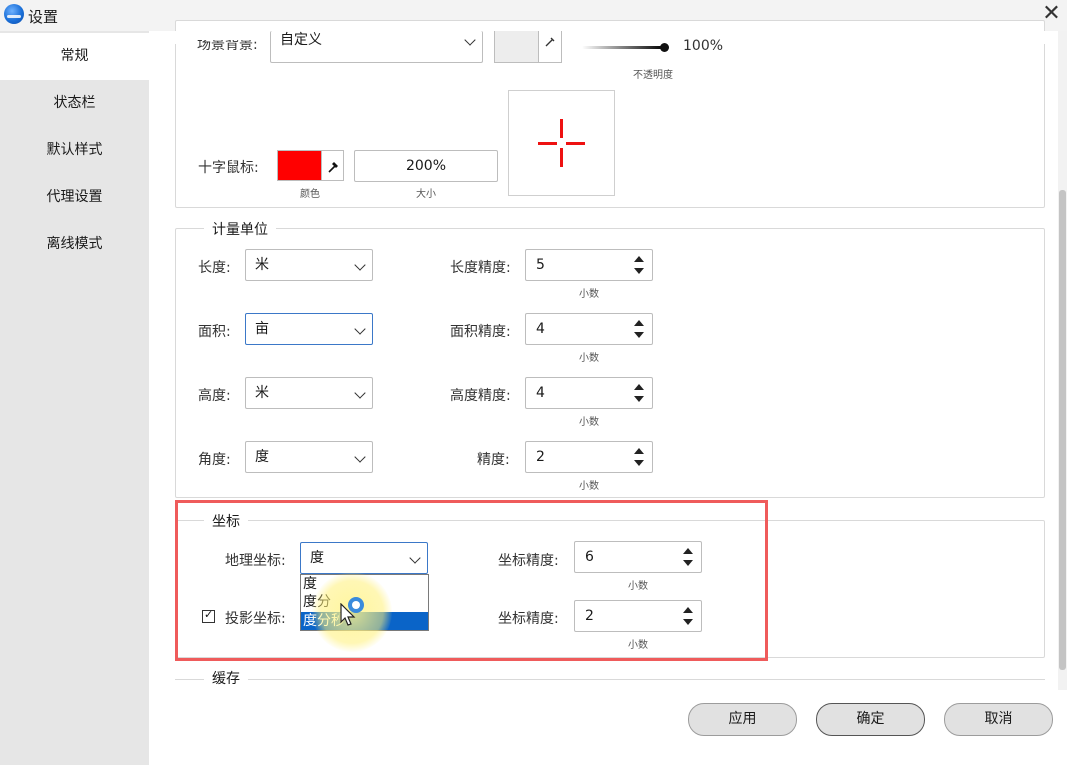 The height and width of the screenshot is (765, 1067). What do you see at coordinates (74, 244) in the screenshot?
I see `sidebar-item-offline: 离线模式` at bounding box center [74, 244].